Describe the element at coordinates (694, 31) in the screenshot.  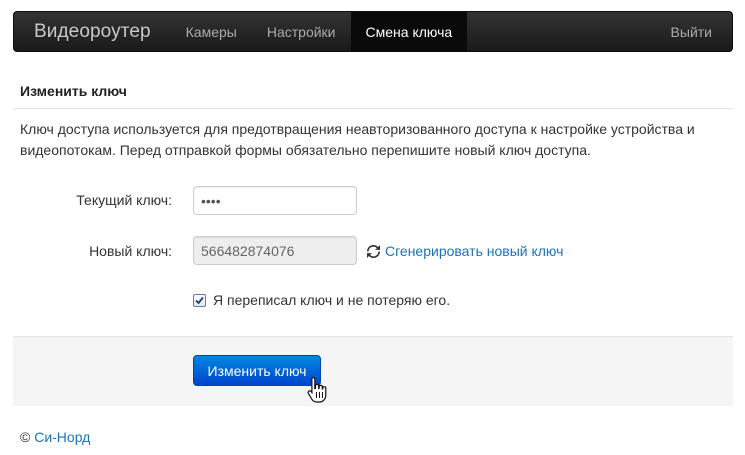
I see `logout-link: Выйти` at that location.